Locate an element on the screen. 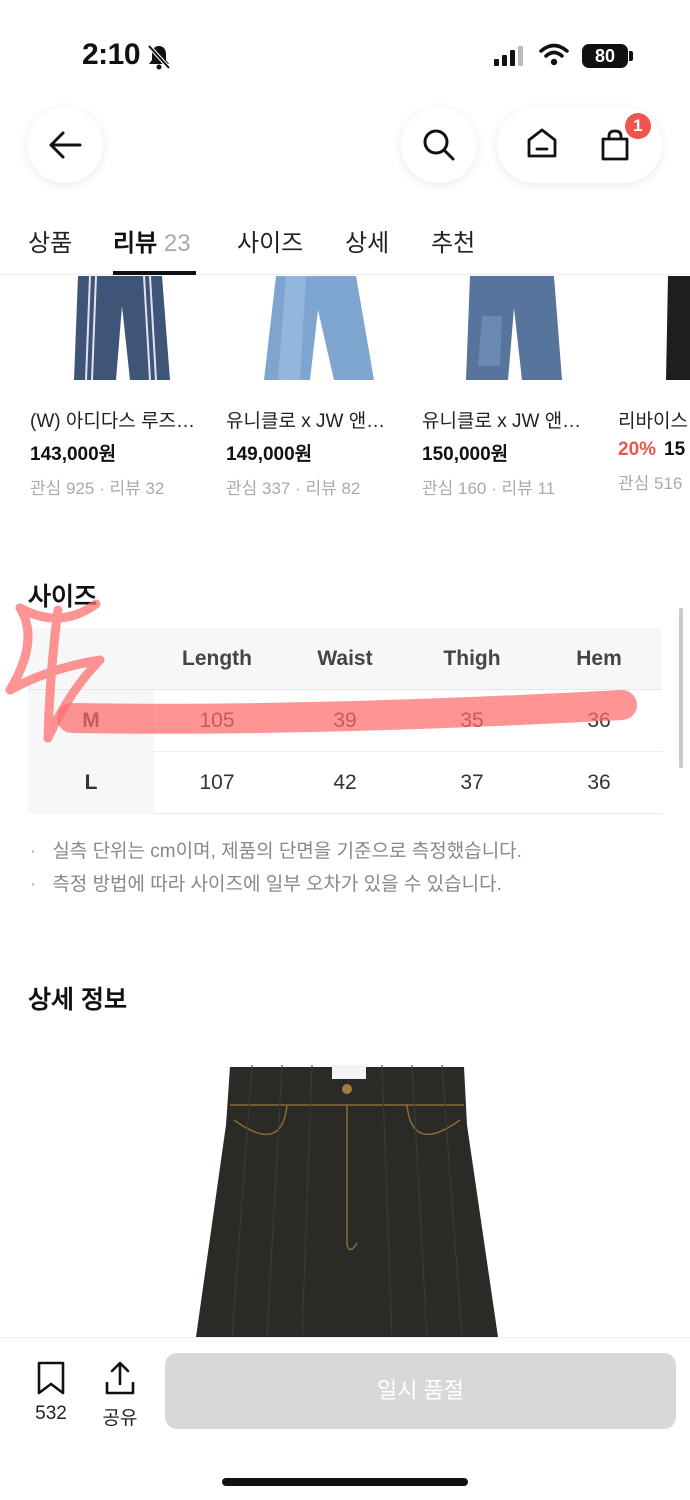 This screenshot has width=690, height=1500. size-value: 39 is located at coordinates (345, 720).